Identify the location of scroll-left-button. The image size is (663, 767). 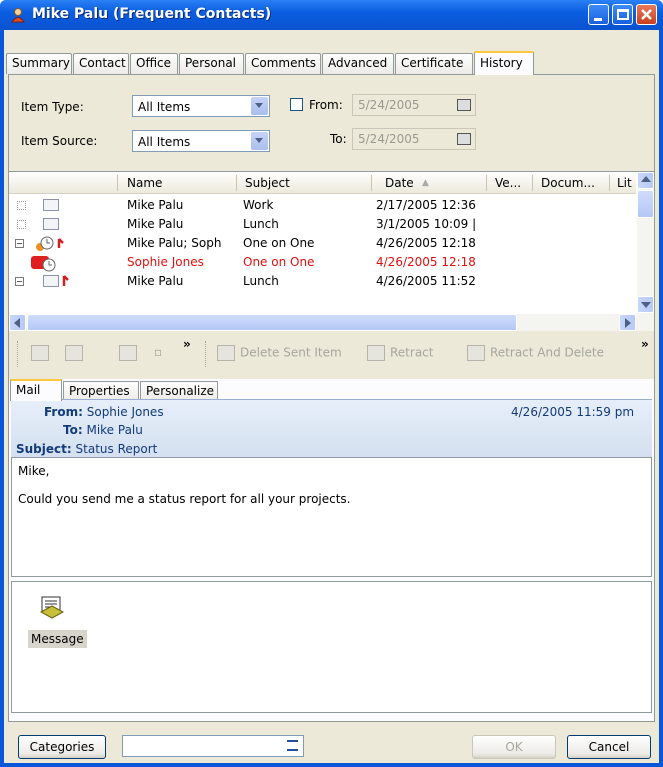
(17, 322).